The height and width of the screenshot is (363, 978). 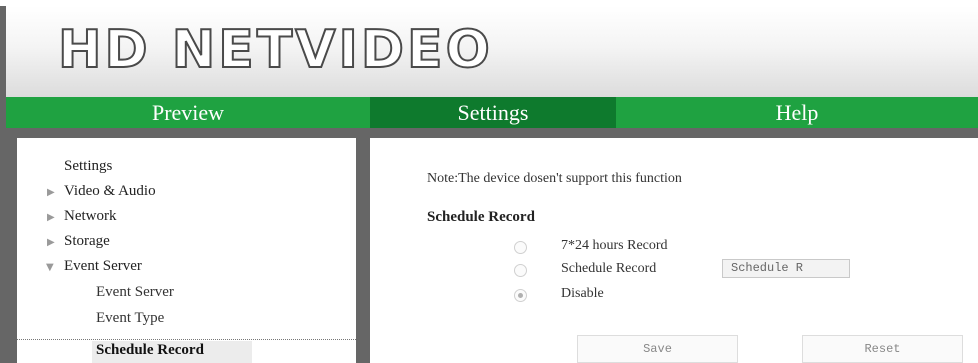 I want to click on sidebar-subitem-schedule-record: Schedule Record, so click(x=150, y=350).